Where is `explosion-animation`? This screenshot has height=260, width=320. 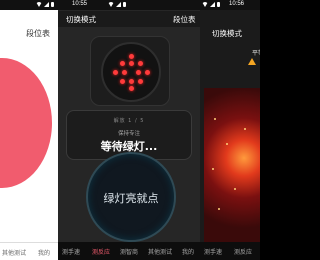 explosion-animation is located at coordinates (232, 165).